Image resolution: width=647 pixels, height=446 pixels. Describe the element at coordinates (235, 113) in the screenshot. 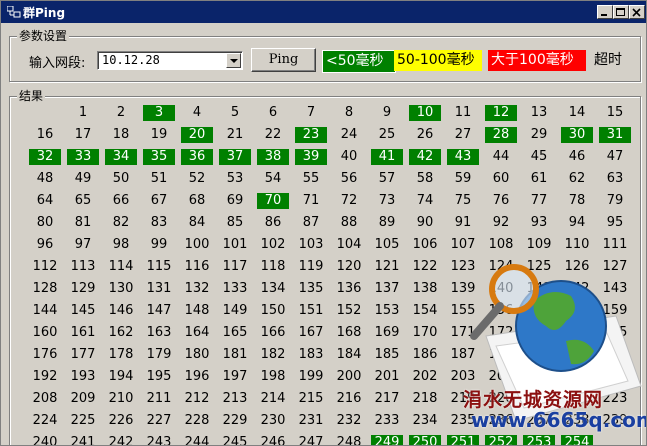

I see `host-cell-5: 5` at that location.